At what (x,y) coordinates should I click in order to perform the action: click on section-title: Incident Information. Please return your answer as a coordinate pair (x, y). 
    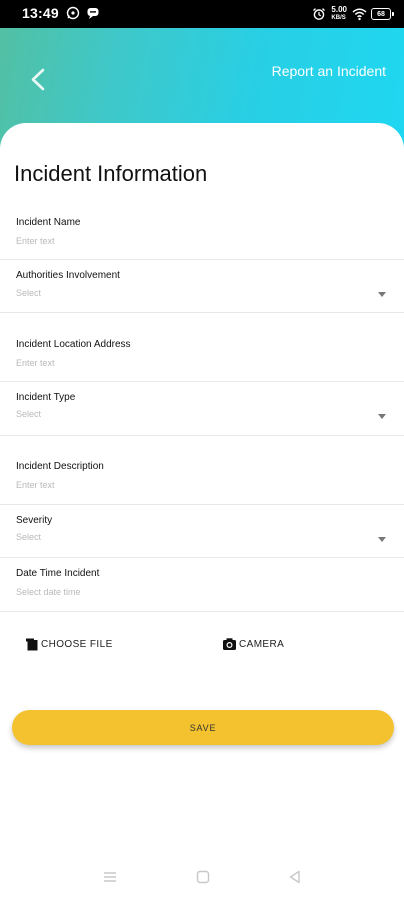
    Looking at the image, I should click on (111, 173).